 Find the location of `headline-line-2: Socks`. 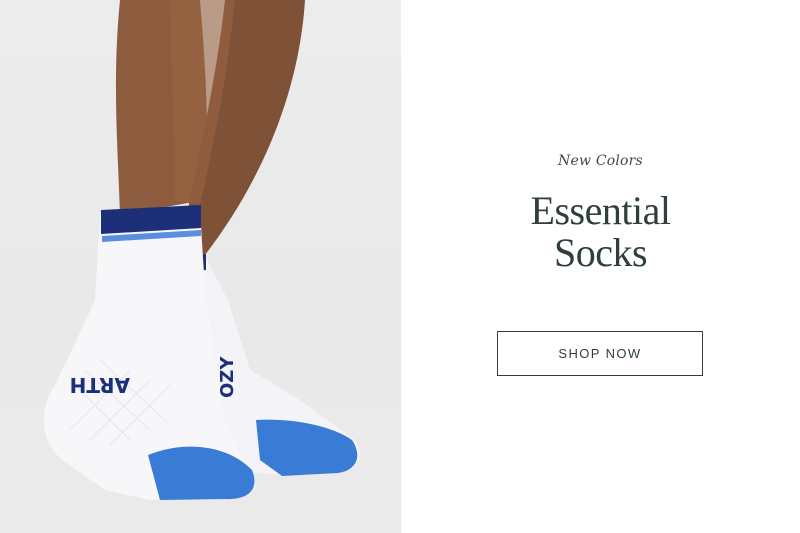

headline-line-2: Socks is located at coordinates (600, 252).